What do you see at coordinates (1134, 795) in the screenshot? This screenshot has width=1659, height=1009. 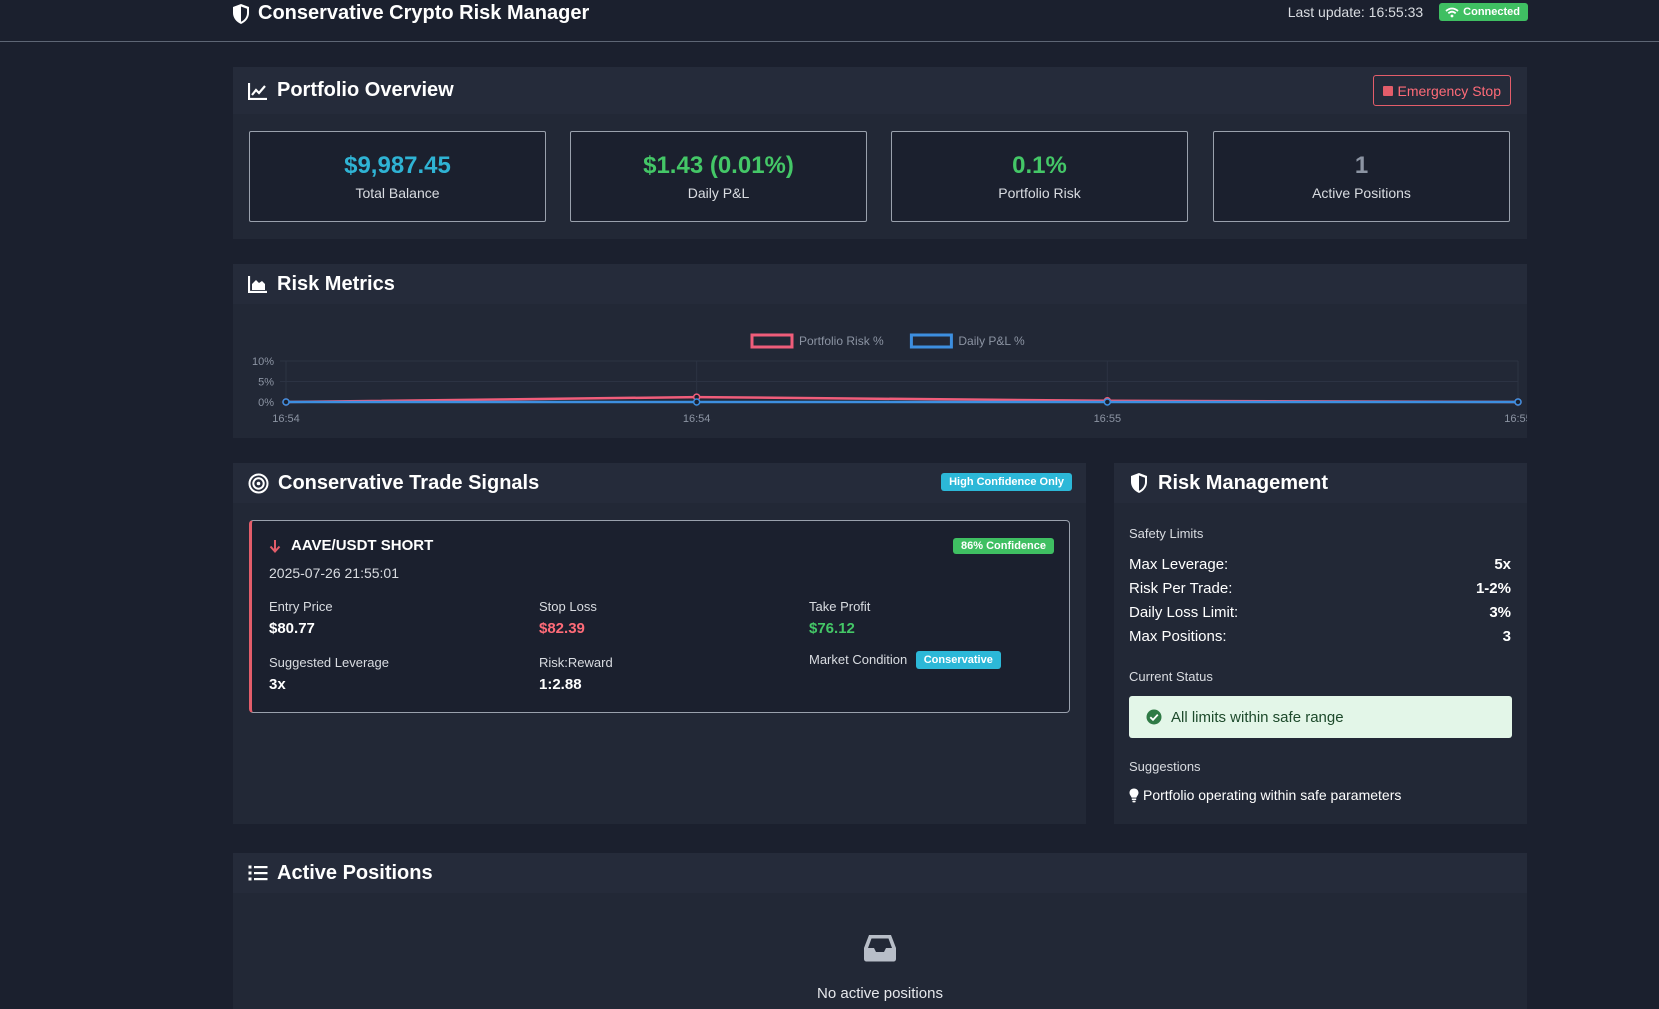 I see `lightbulb-icon` at bounding box center [1134, 795].